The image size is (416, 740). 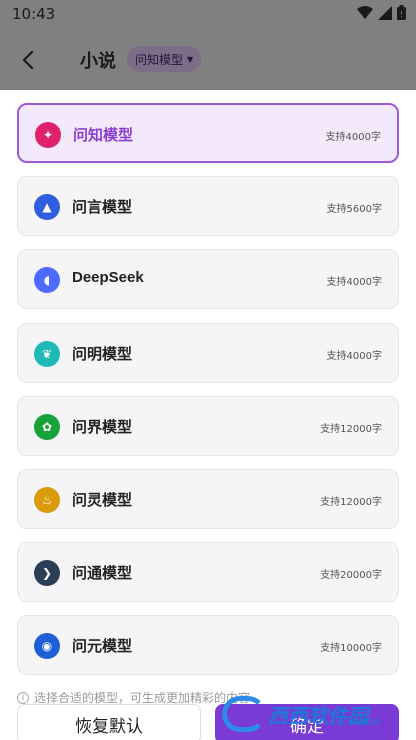 I want to click on swirl-icon: ◉, so click(x=47, y=646).